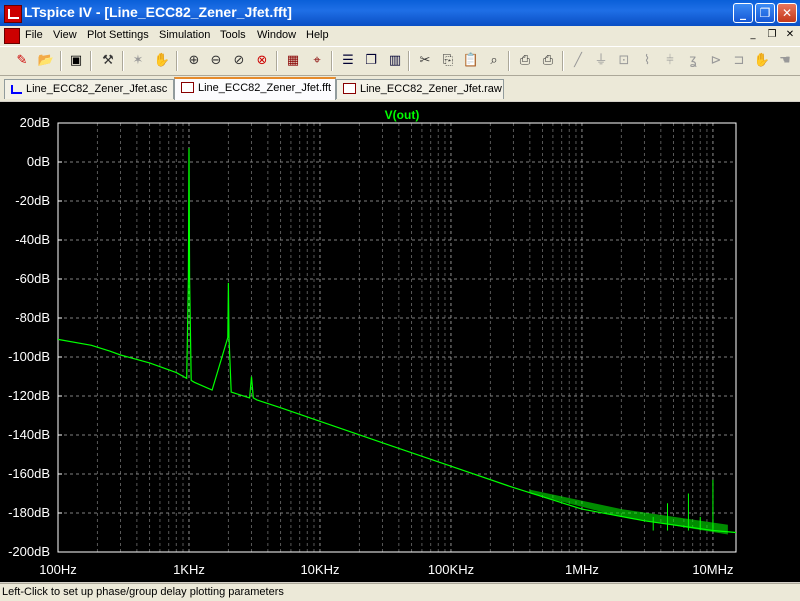 This screenshot has height=601, width=800. What do you see at coordinates (194, 61) in the screenshot?
I see `zoom-in-icon: ⊕` at bounding box center [194, 61].